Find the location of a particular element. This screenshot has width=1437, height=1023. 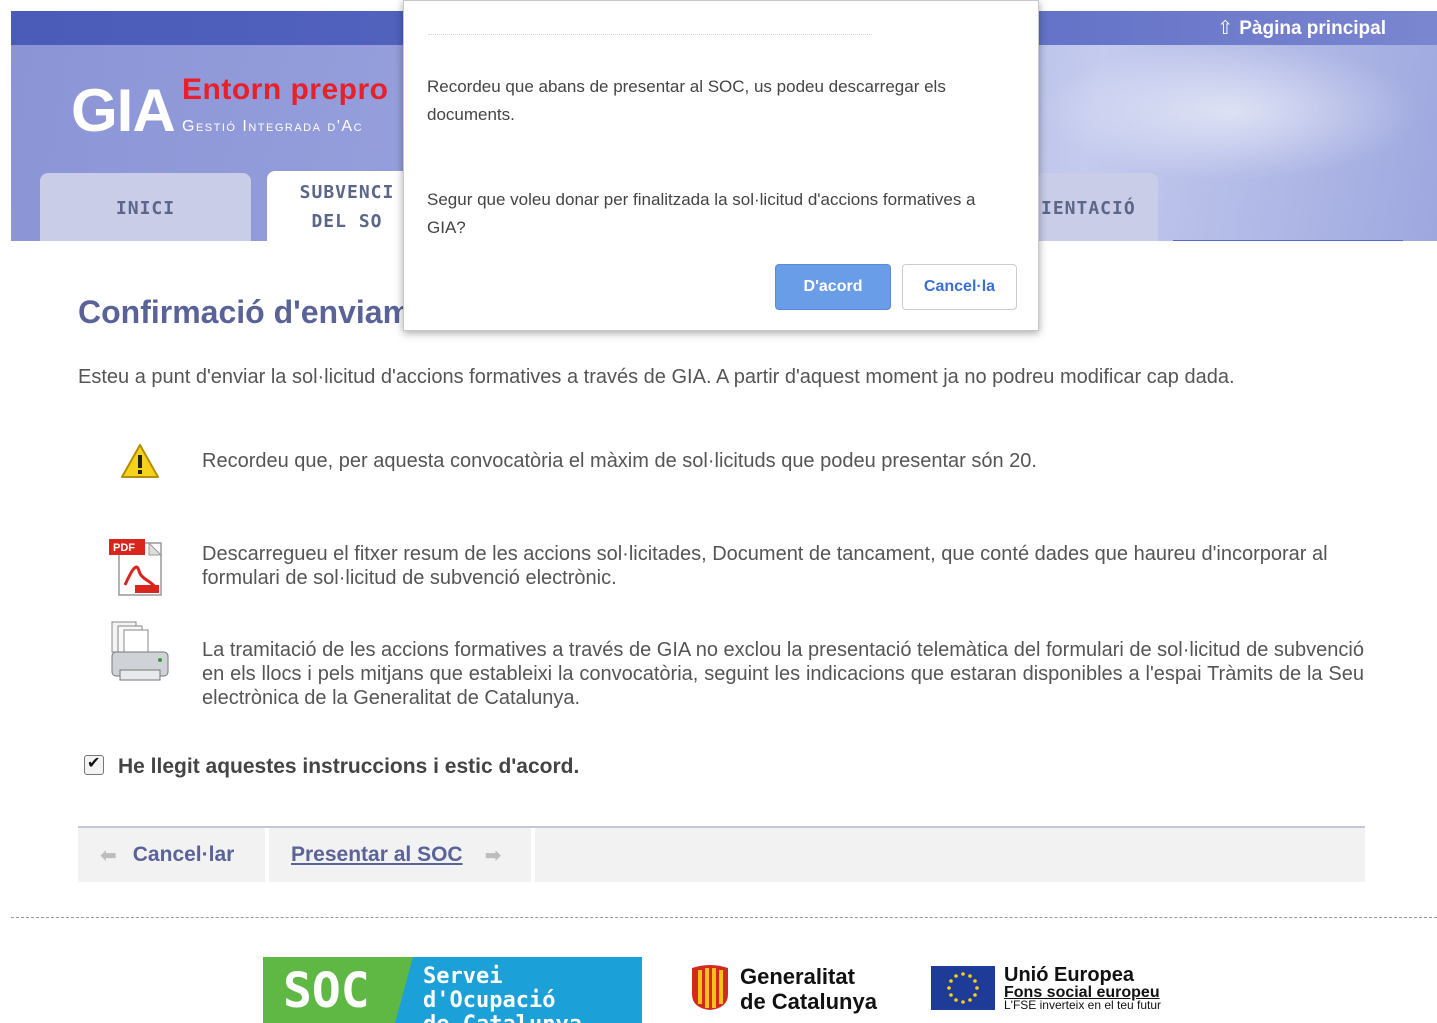

logo-subtitle: Gestió Integrada d'Ac is located at coordinates (273, 126).